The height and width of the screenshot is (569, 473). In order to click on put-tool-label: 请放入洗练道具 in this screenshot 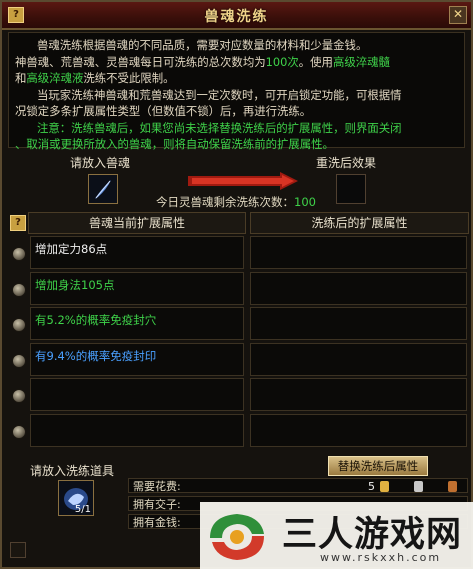, I will do `click(72, 471)`.